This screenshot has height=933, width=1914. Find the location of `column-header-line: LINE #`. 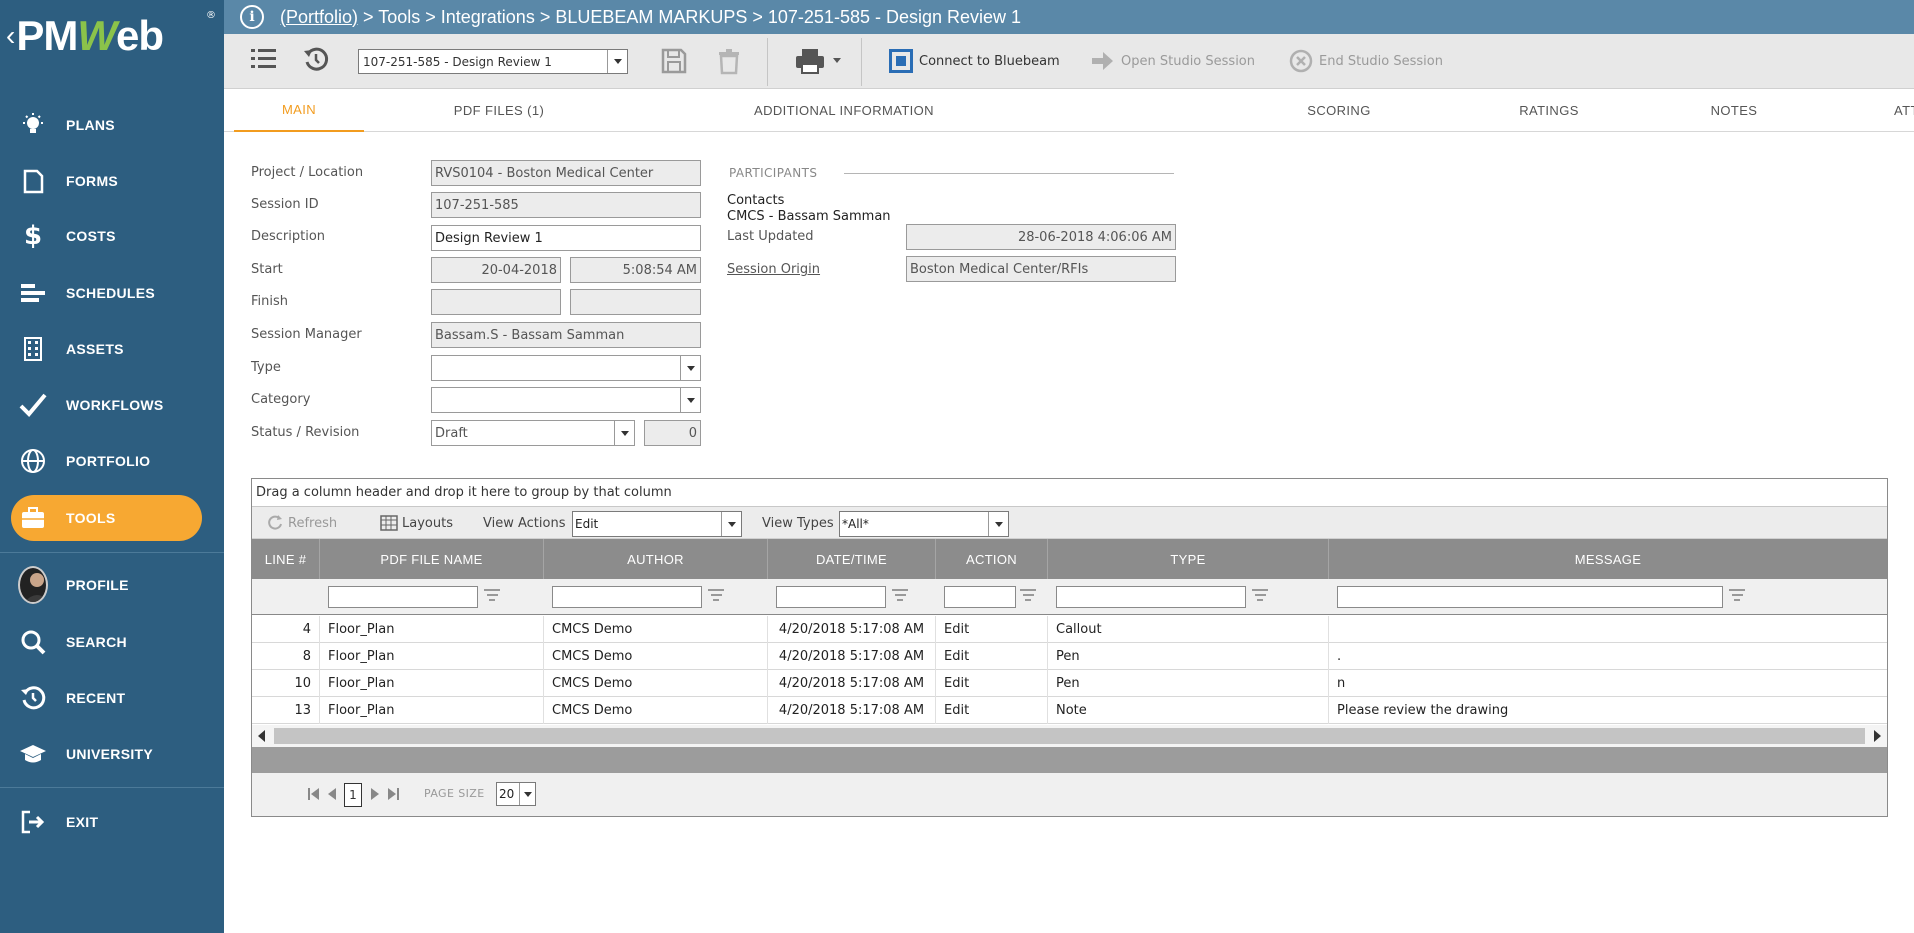

column-header-line: LINE # is located at coordinates (286, 559).